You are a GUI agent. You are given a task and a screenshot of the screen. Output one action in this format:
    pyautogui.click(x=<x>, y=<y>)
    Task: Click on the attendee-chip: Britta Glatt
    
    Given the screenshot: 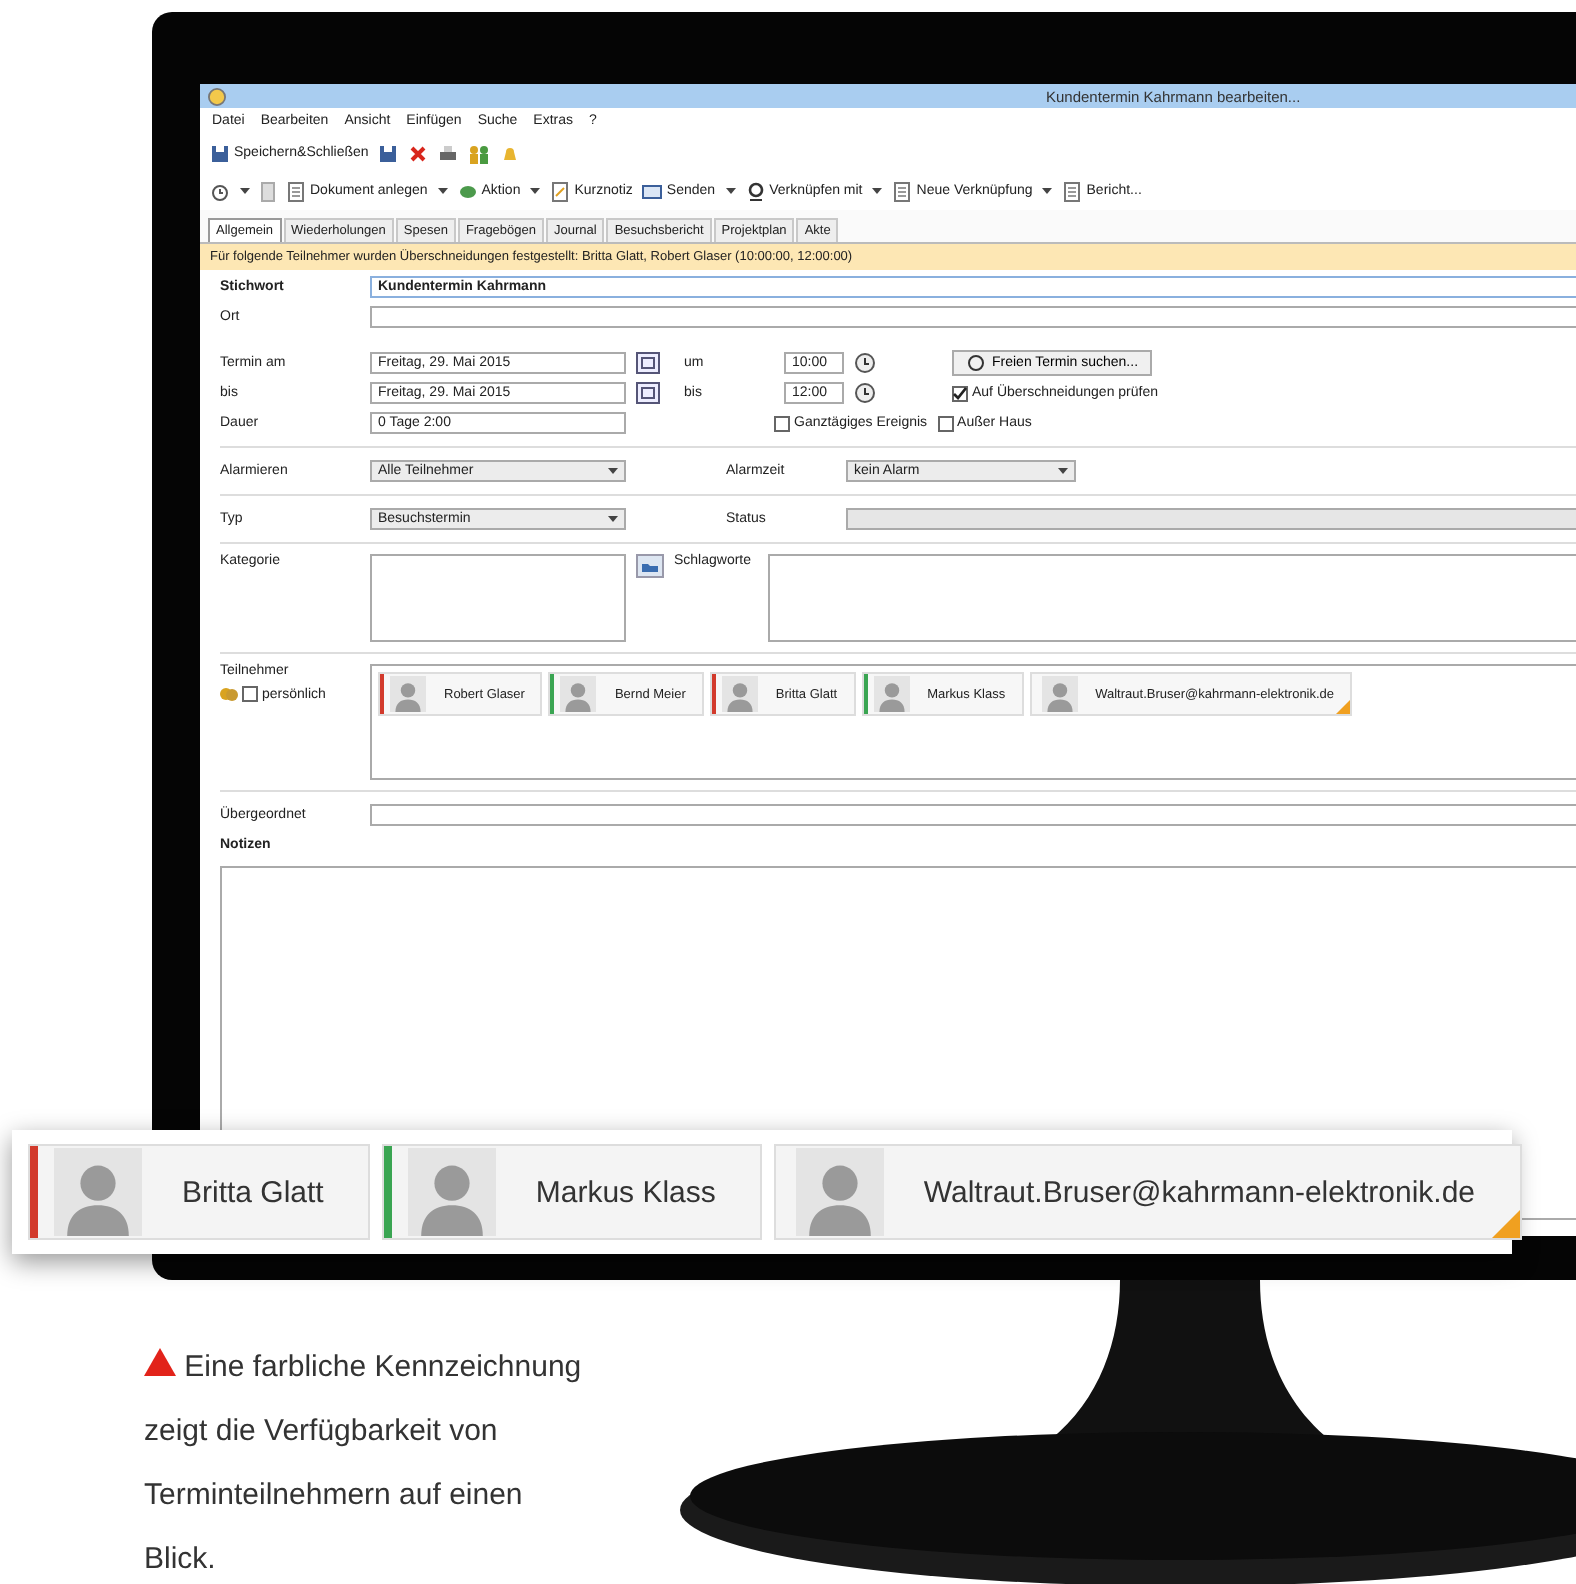 What is the action you would take?
    pyautogui.click(x=199, y=1192)
    